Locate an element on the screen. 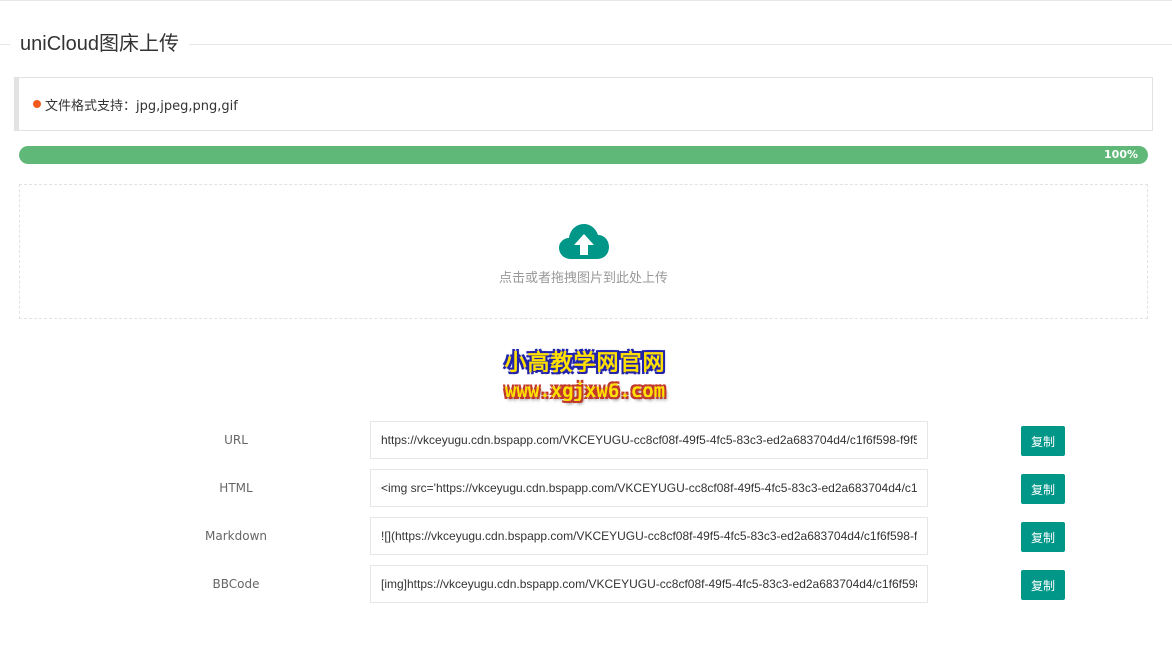  upload-progress-fill: 100% is located at coordinates (583, 155).